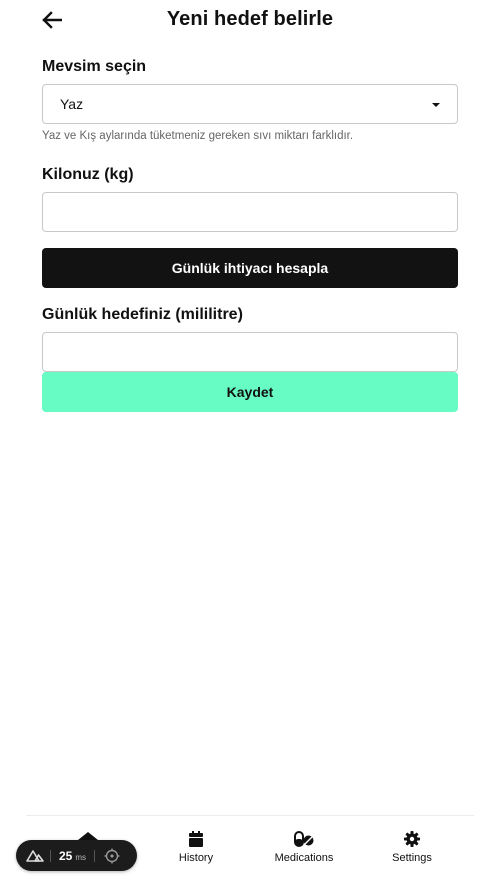 The height and width of the screenshot is (879, 500). What do you see at coordinates (81, 857) in the screenshot?
I see `devtools-timing-unit: ms` at bounding box center [81, 857].